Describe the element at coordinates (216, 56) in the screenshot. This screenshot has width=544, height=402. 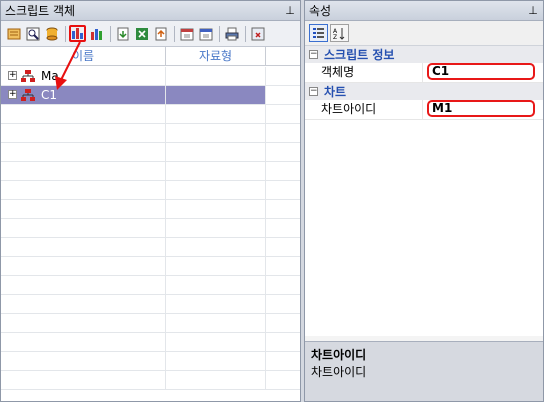
I see `column-type-header: 자료형` at that location.